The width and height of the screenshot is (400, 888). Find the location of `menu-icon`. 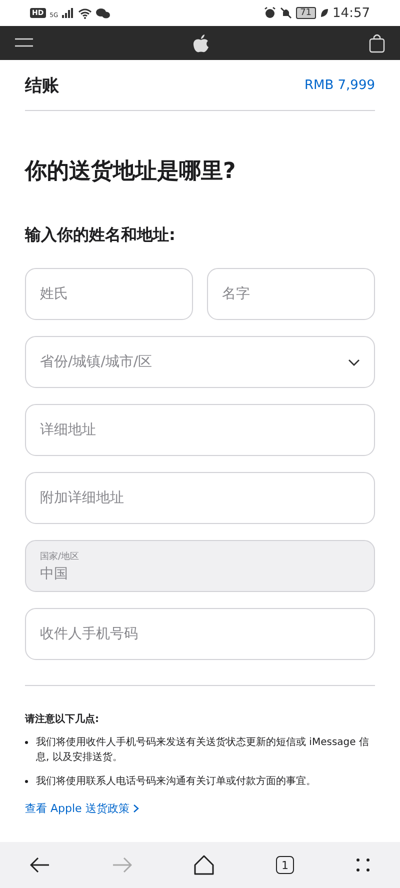

menu-icon is located at coordinates (24, 43).